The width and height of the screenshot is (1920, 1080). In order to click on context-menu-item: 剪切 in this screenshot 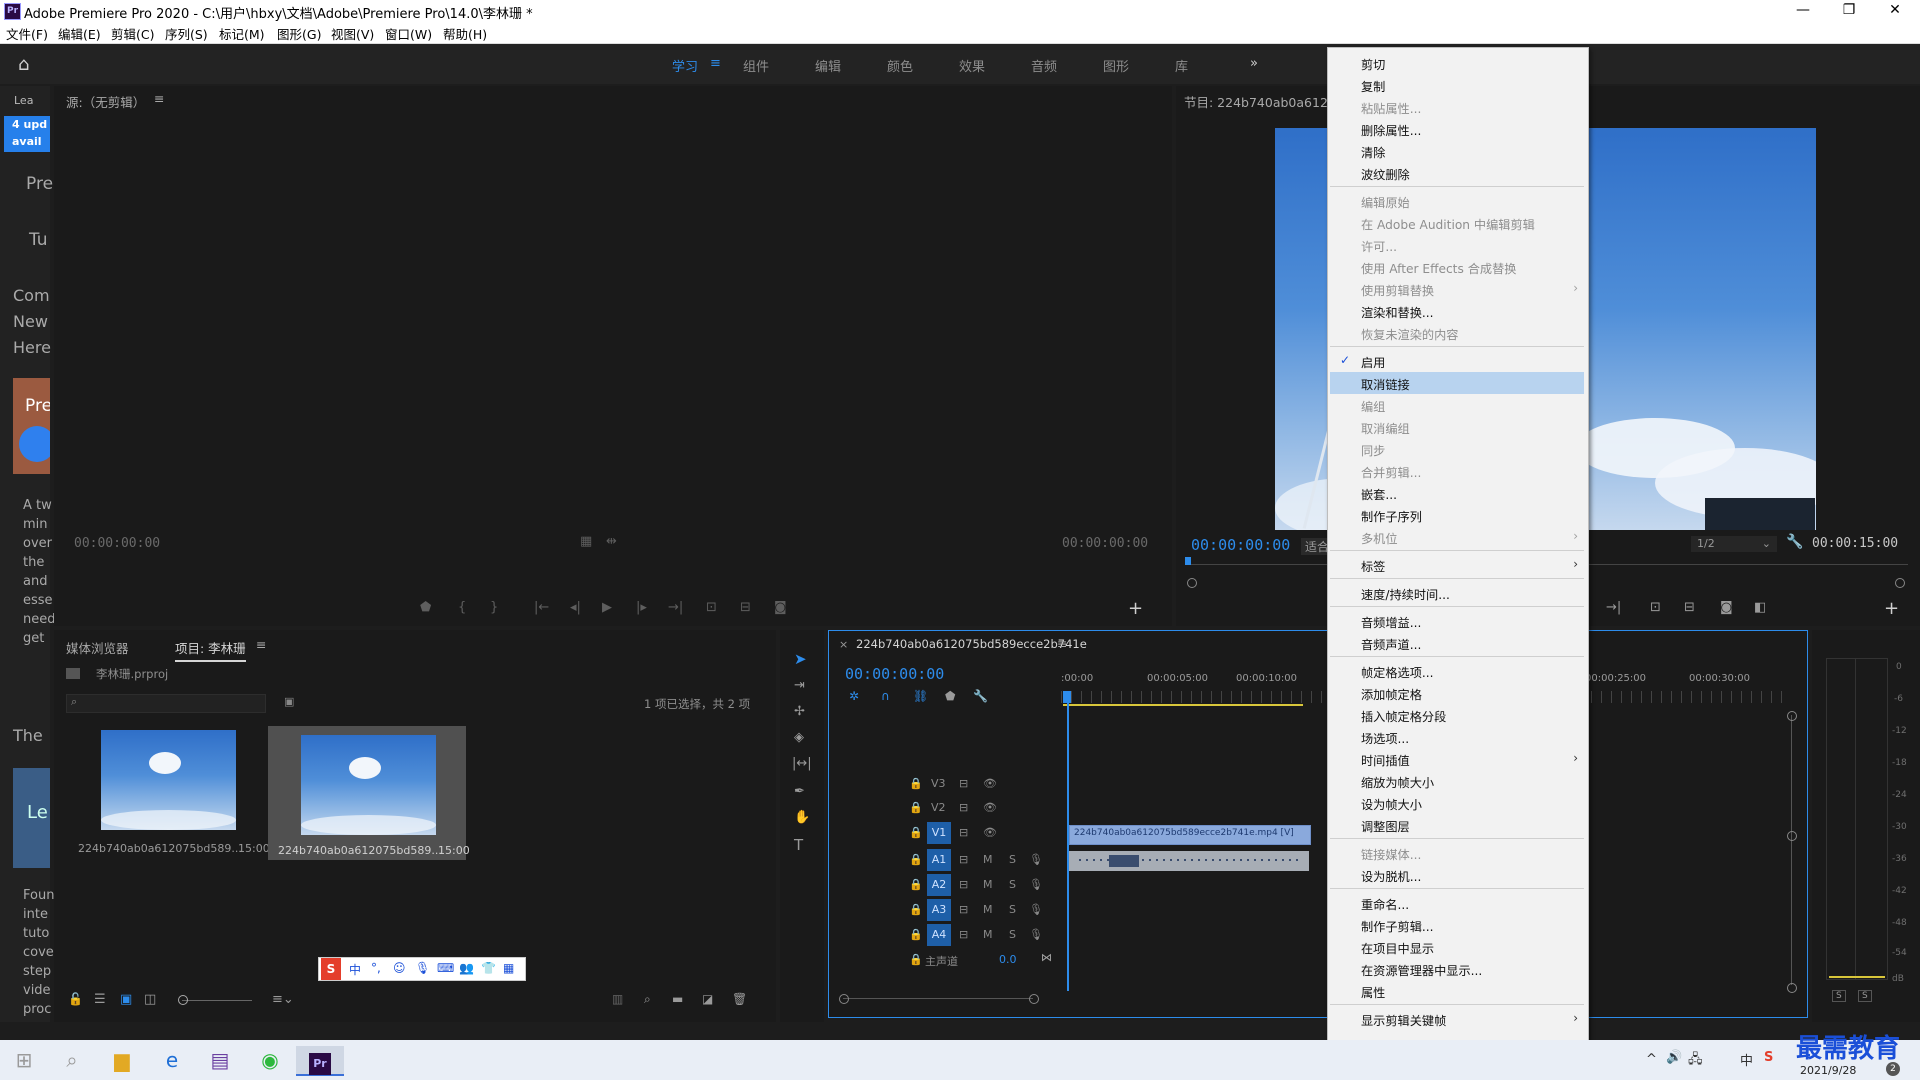, I will do `click(1373, 64)`.